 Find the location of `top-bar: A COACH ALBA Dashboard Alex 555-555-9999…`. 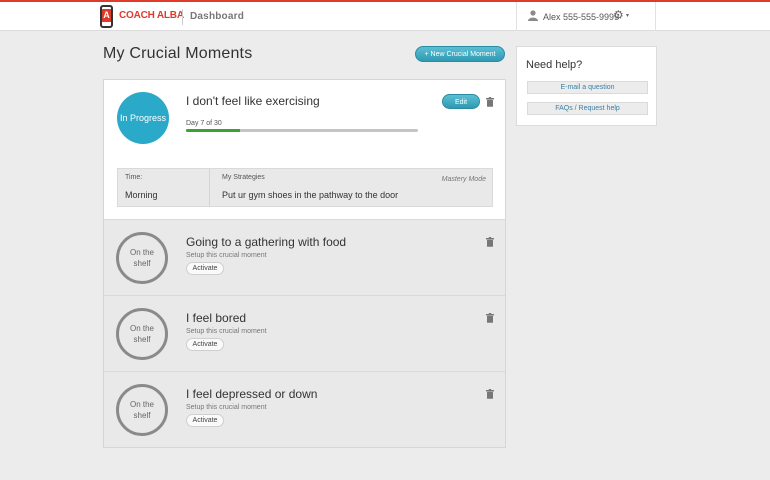

top-bar: A COACH ALBA Dashboard Alex 555-555-9999… is located at coordinates (385, 16).